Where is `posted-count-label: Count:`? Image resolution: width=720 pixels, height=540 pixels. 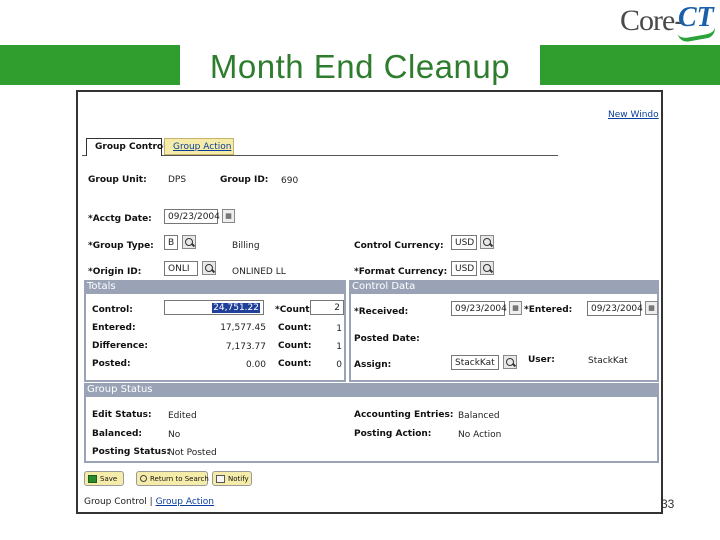
posted-count-label: Count: is located at coordinates (295, 364).